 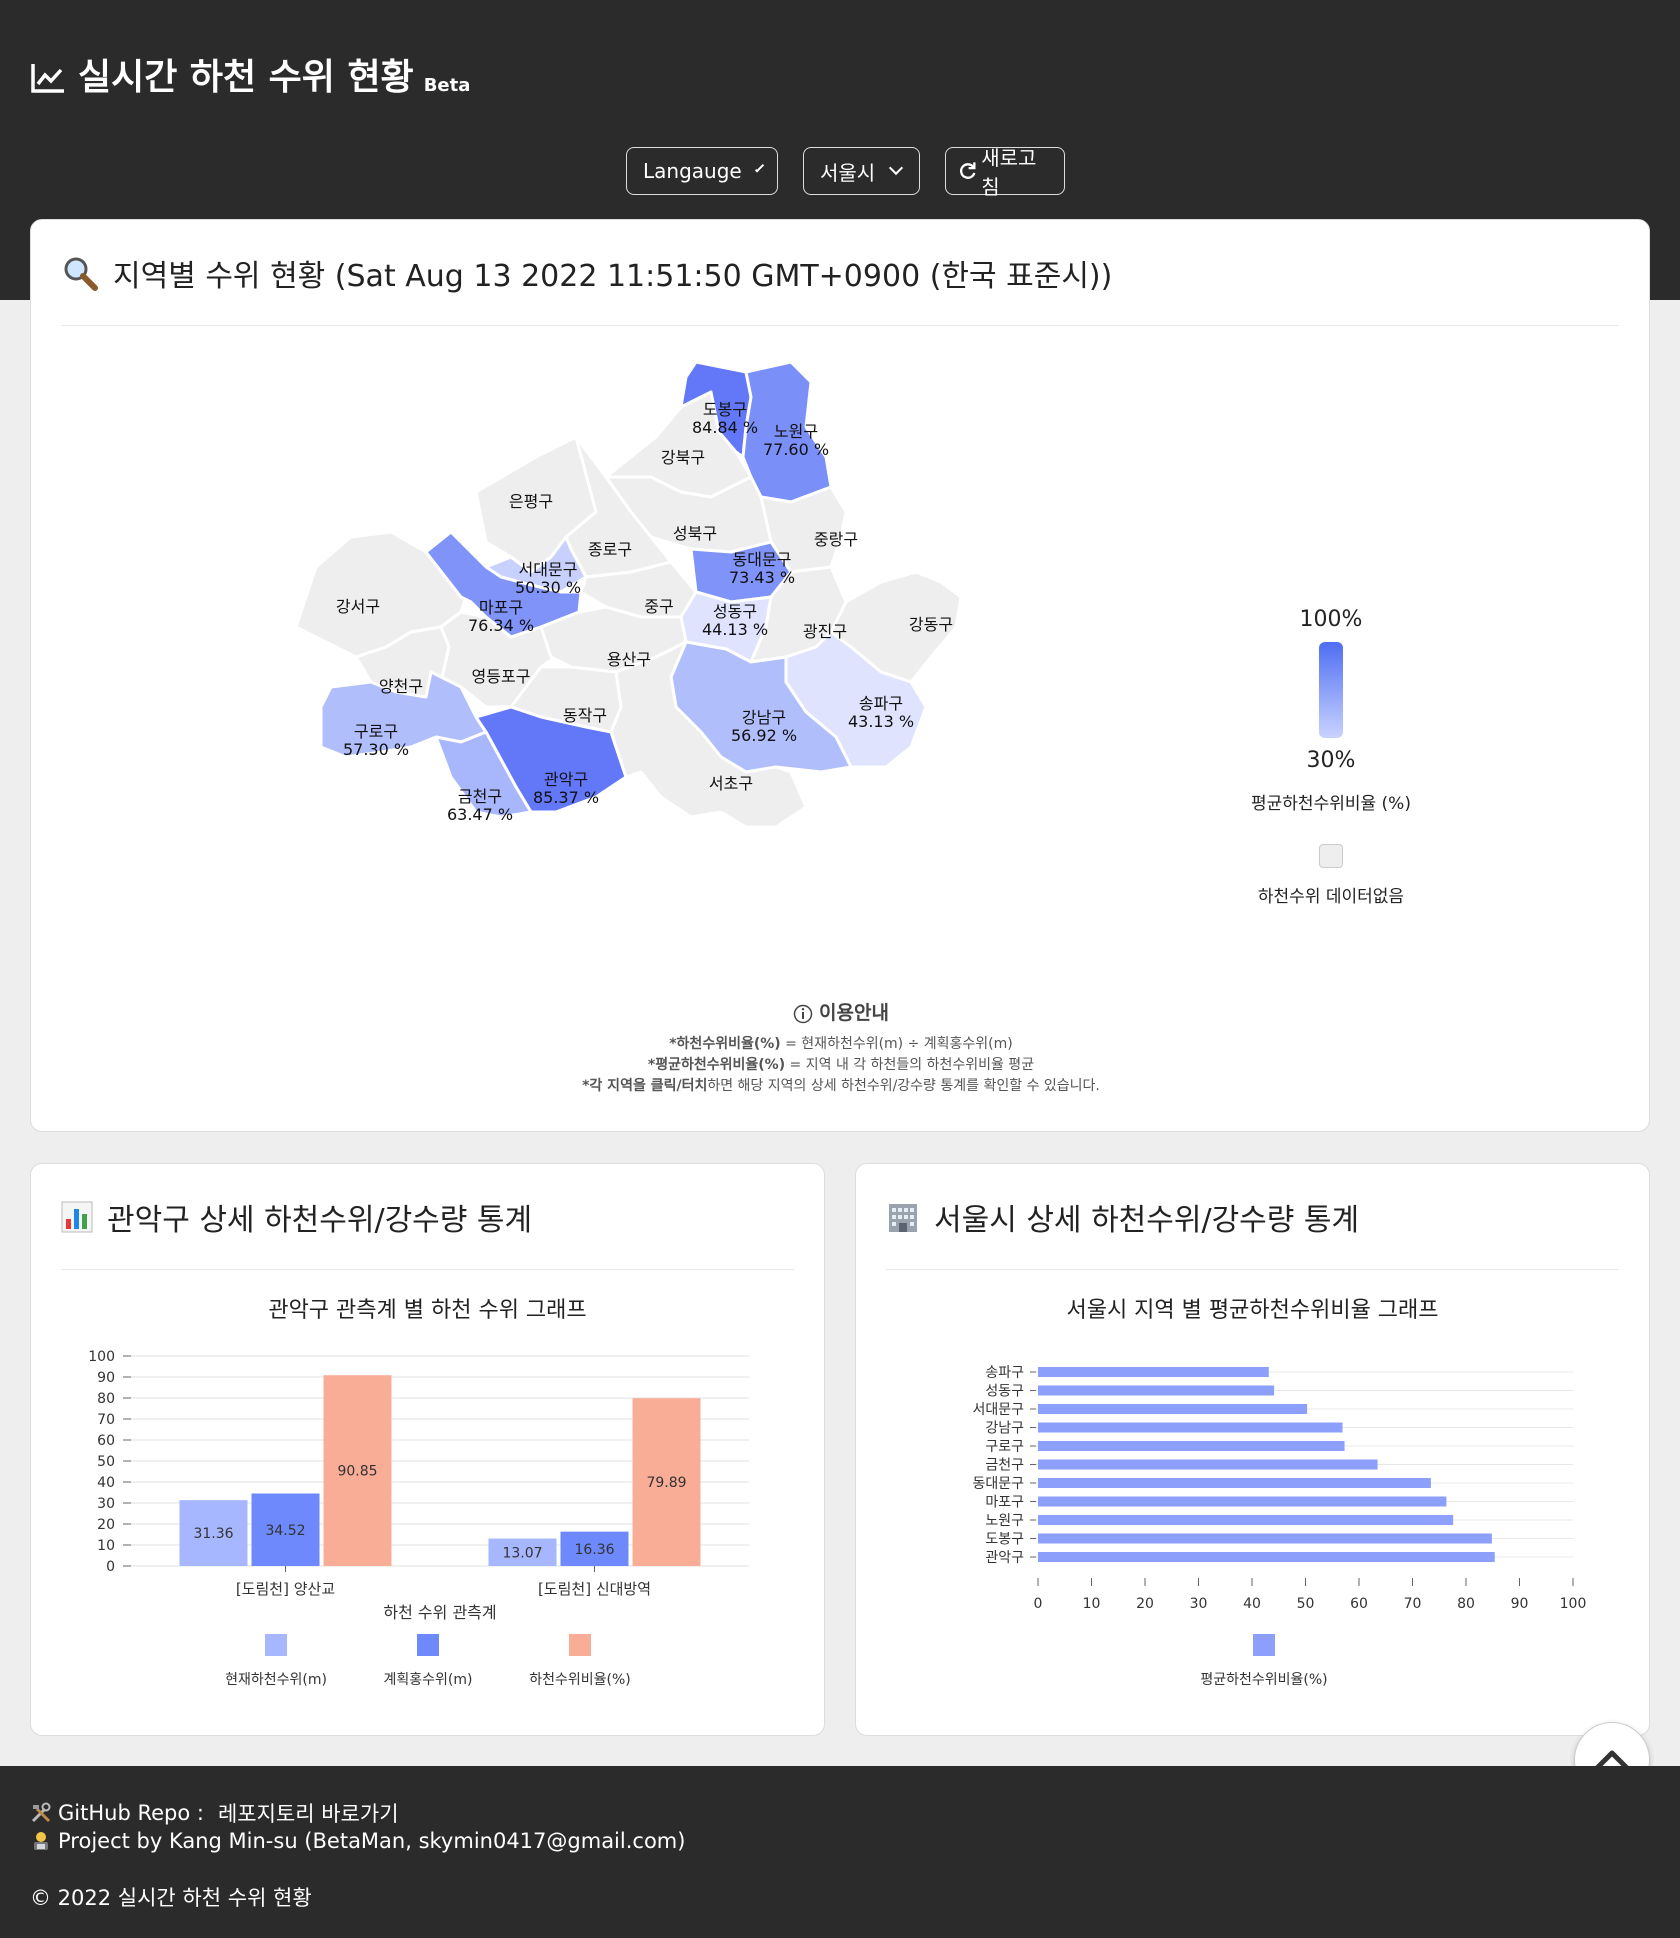 What do you see at coordinates (716, 1065) in the screenshot?
I see `guide-line-bold: *평균하천수위비율(%)` at bounding box center [716, 1065].